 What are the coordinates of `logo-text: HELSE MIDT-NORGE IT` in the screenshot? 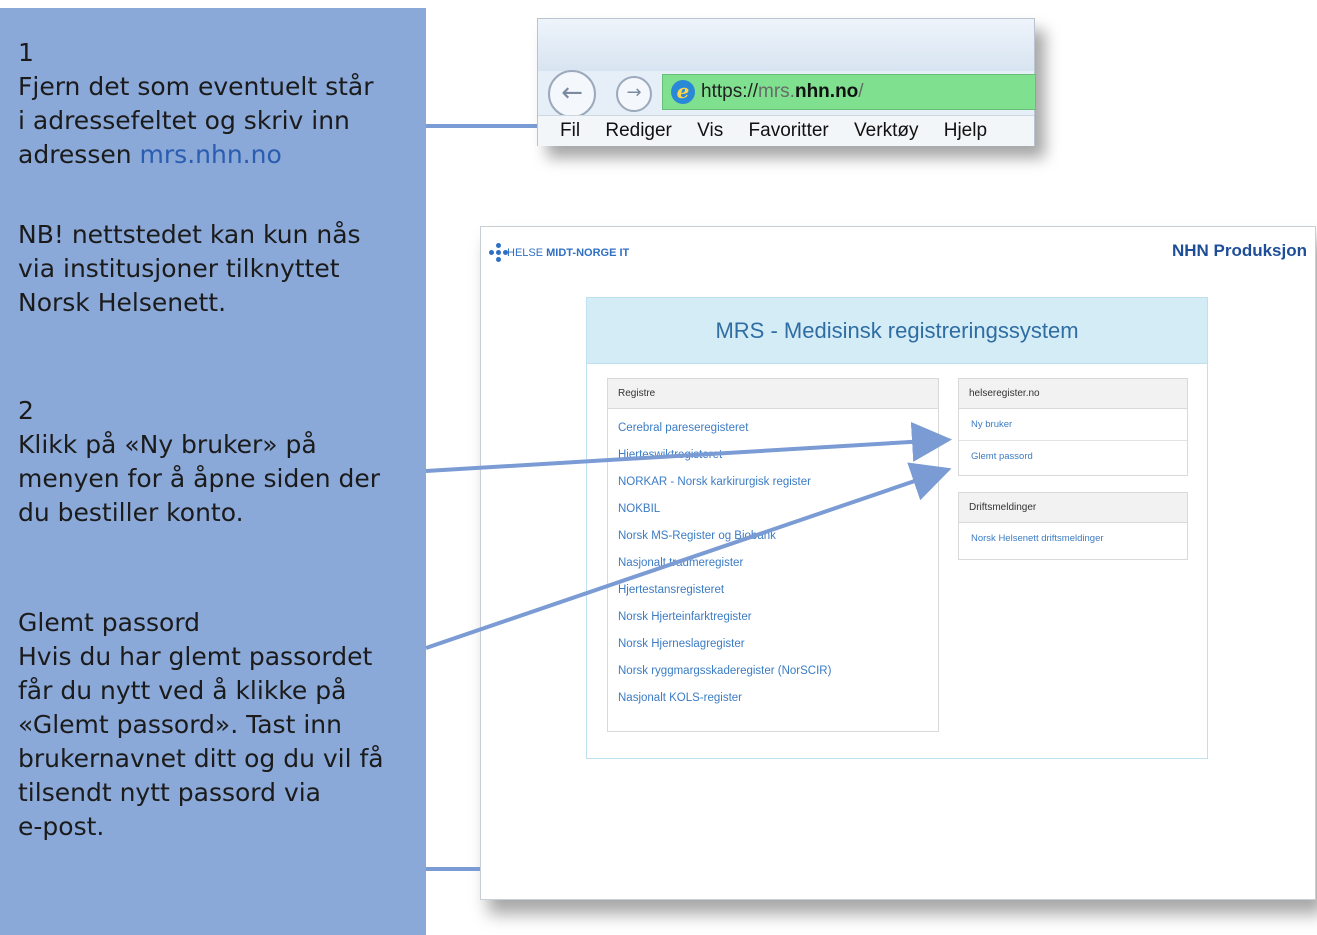 It's located at (568, 253).